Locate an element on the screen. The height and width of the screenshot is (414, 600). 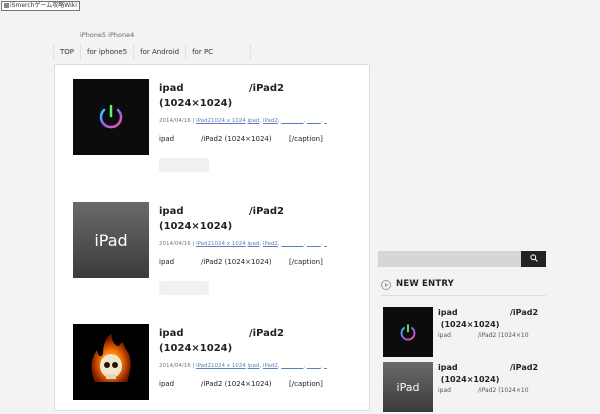
magnifier-icon is located at coordinates (533, 258).